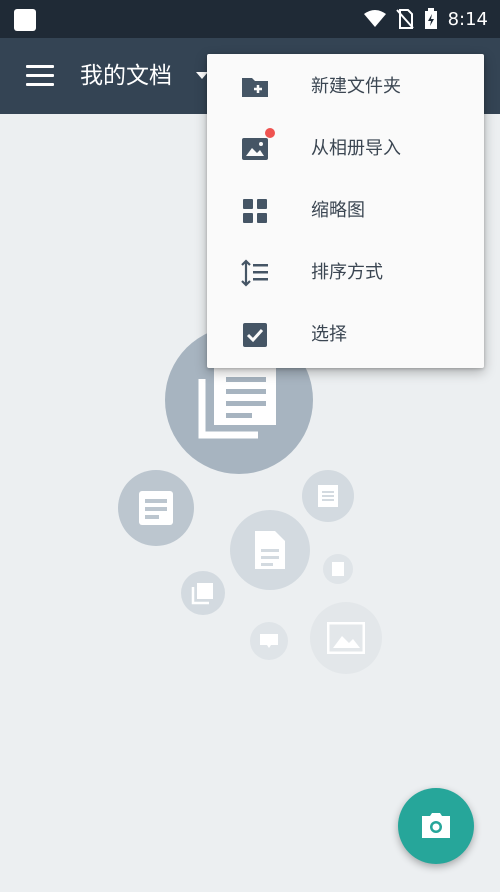  I want to click on menu-item-select: 选择, so click(345, 335).